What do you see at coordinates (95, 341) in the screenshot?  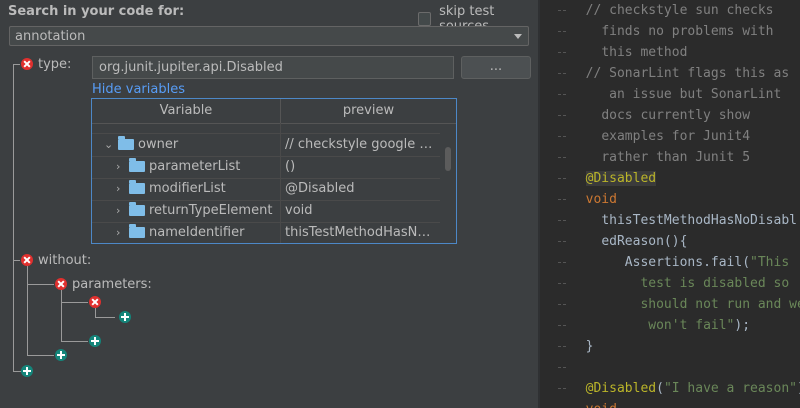 I see `add-parameter-icon` at bounding box center [95, 341].